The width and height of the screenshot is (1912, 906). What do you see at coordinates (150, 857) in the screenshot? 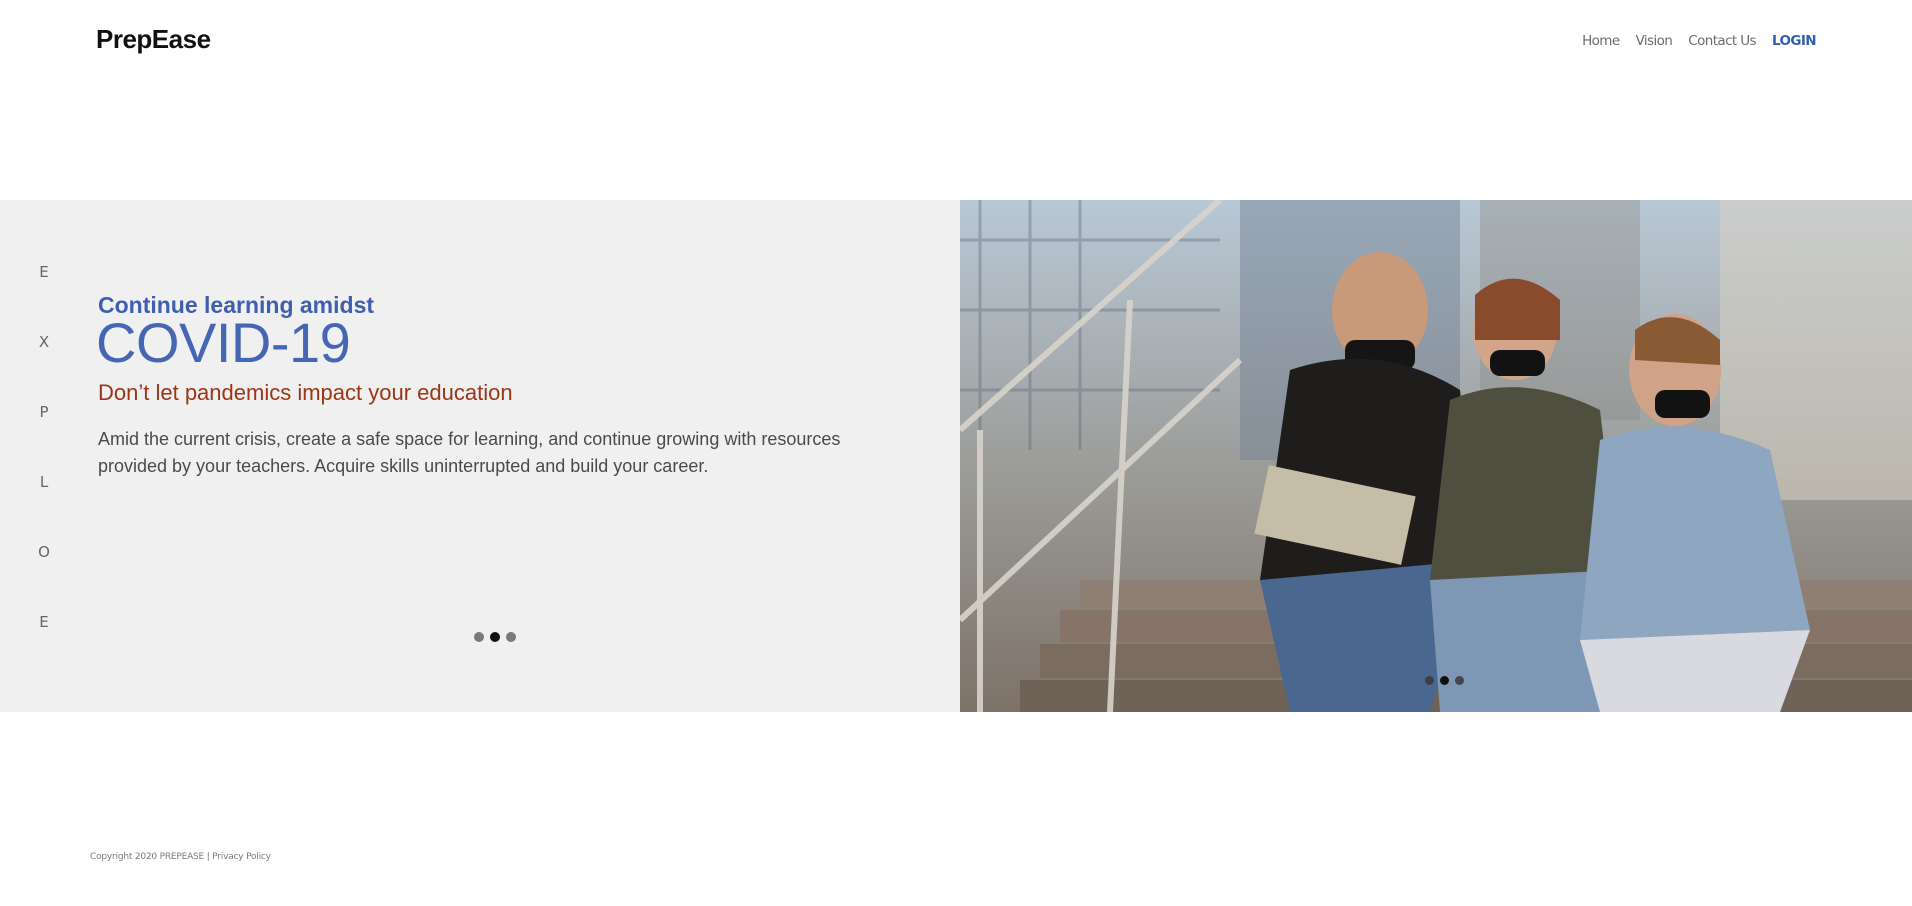
I see `copyright-text: Copyright 2020 PREPEASE |` at bounding box center [150, 857].